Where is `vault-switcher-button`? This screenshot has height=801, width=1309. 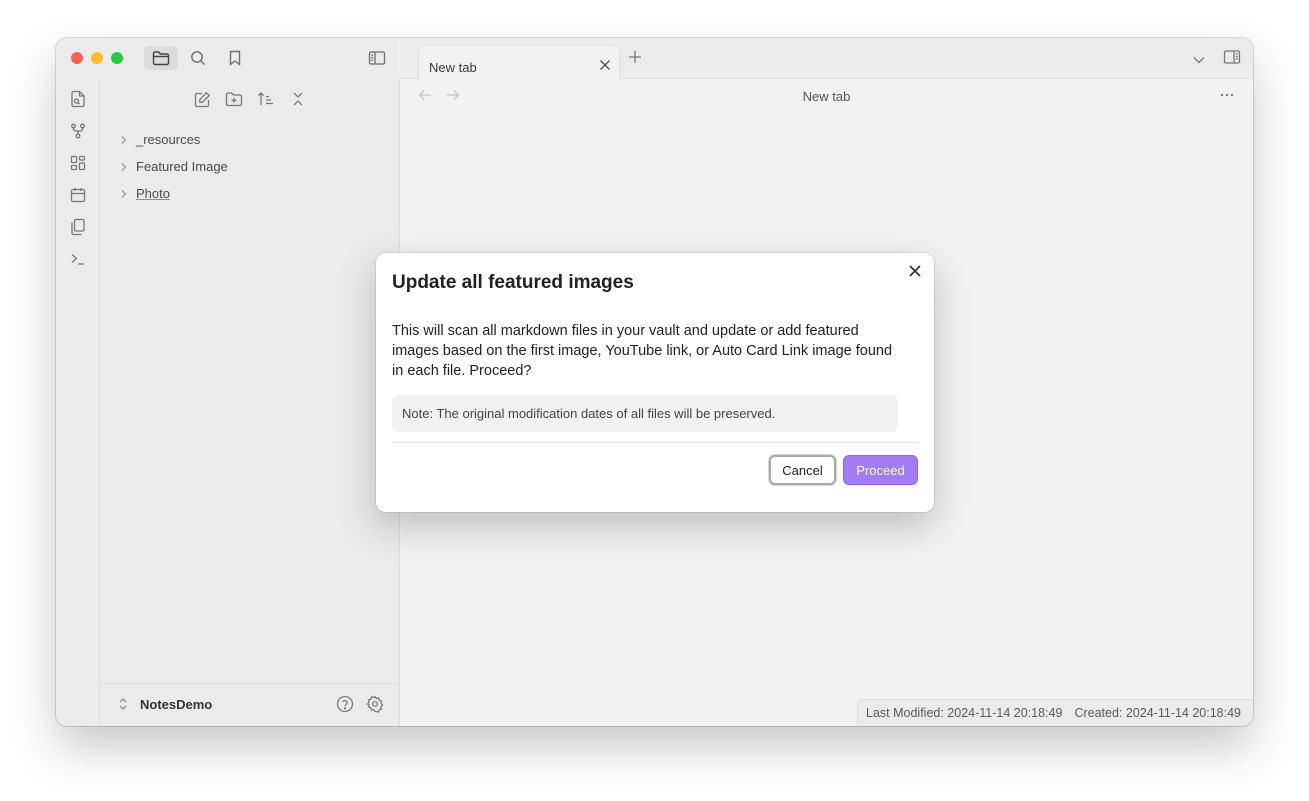 vault-switcher-button is located at coordinates (123, 706).